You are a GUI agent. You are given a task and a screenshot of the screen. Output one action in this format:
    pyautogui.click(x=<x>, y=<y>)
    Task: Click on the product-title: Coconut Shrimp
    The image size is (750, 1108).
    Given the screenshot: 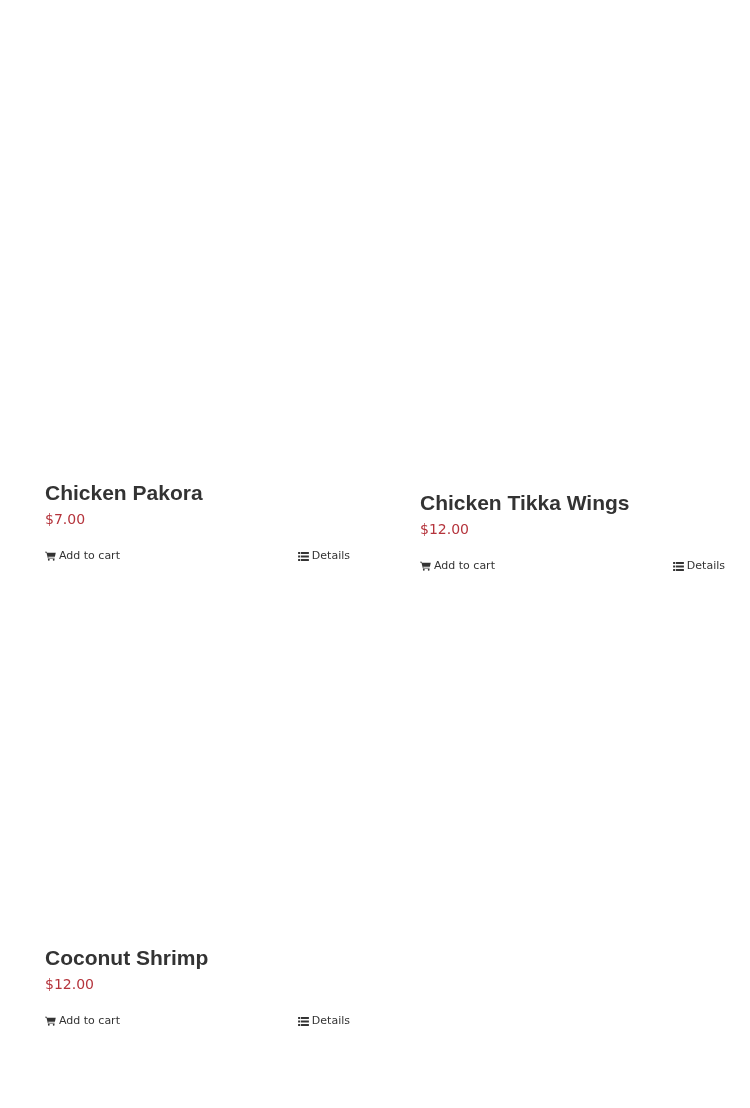 What is the action you would take?
    pyautogui.click(x=127, y=958)
    